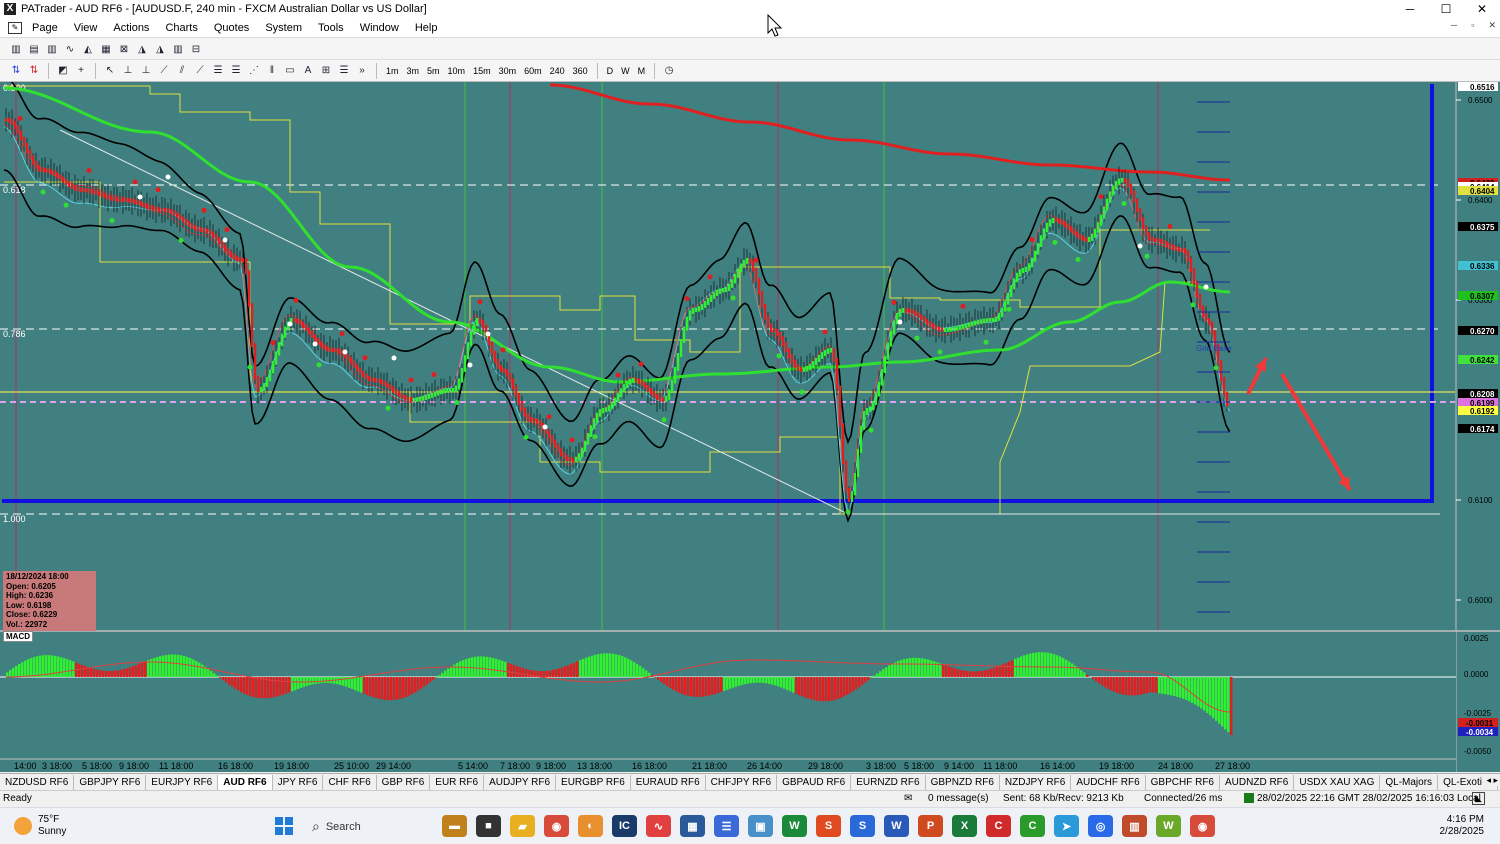 The height and width of the screenshot is (844, 1500). I want to click on timeframe-15m: 15m, so click(482, 71).